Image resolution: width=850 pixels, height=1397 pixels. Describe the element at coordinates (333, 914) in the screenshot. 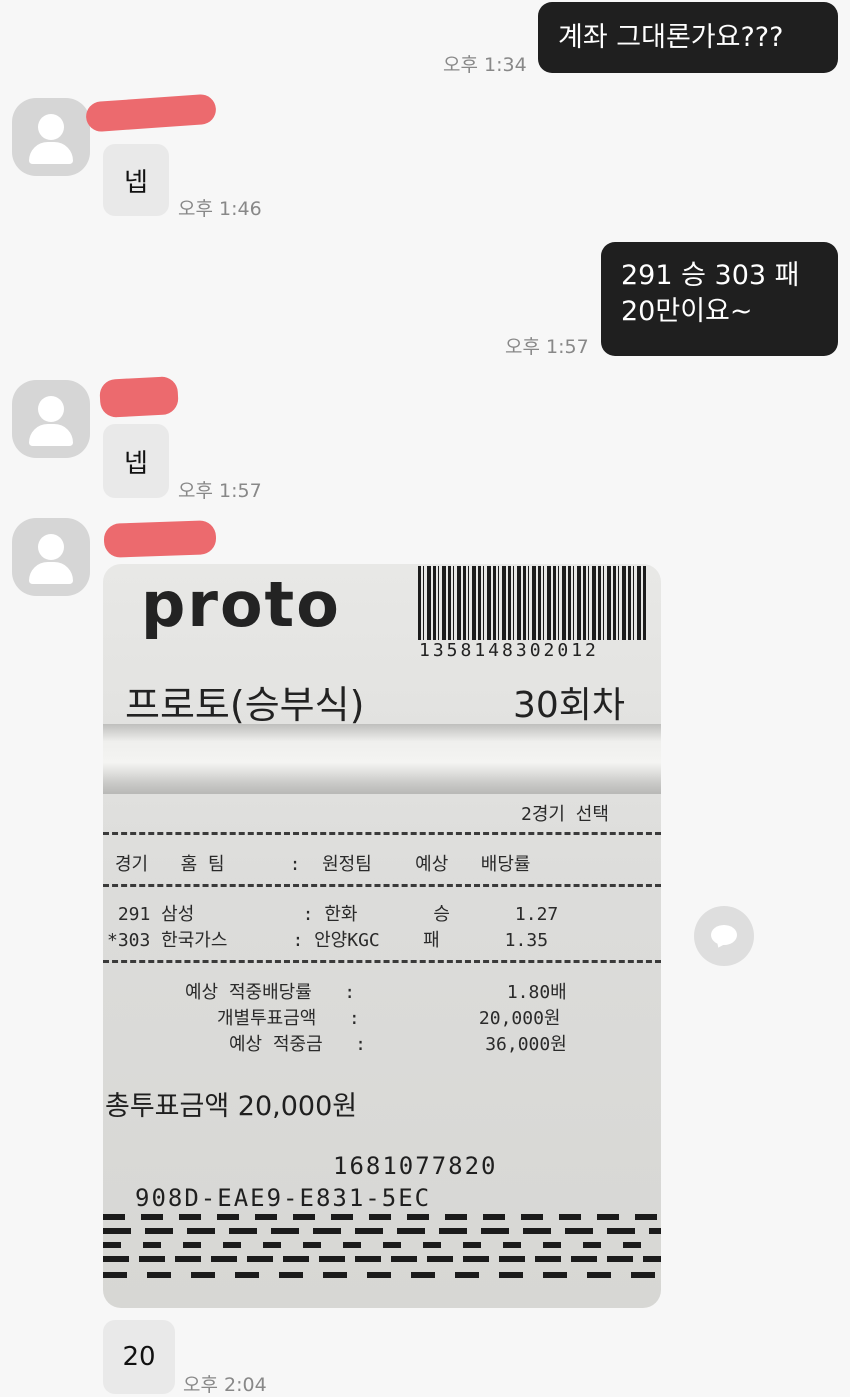

I see `receipt-row: 291 삼성 : 한화 승 1.27` at that location.